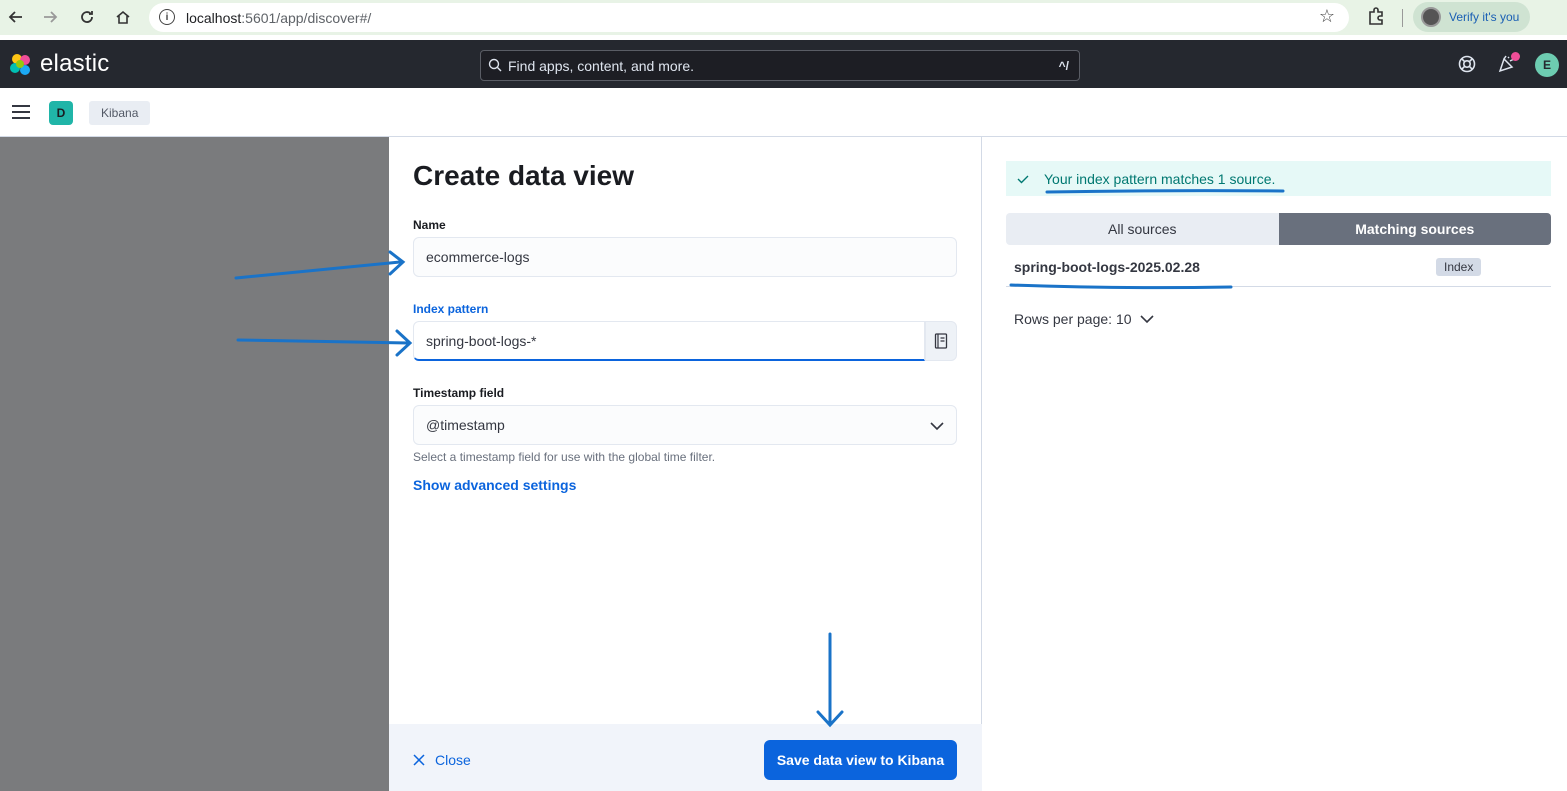  I want to click on search-icon, so click(495, 65).